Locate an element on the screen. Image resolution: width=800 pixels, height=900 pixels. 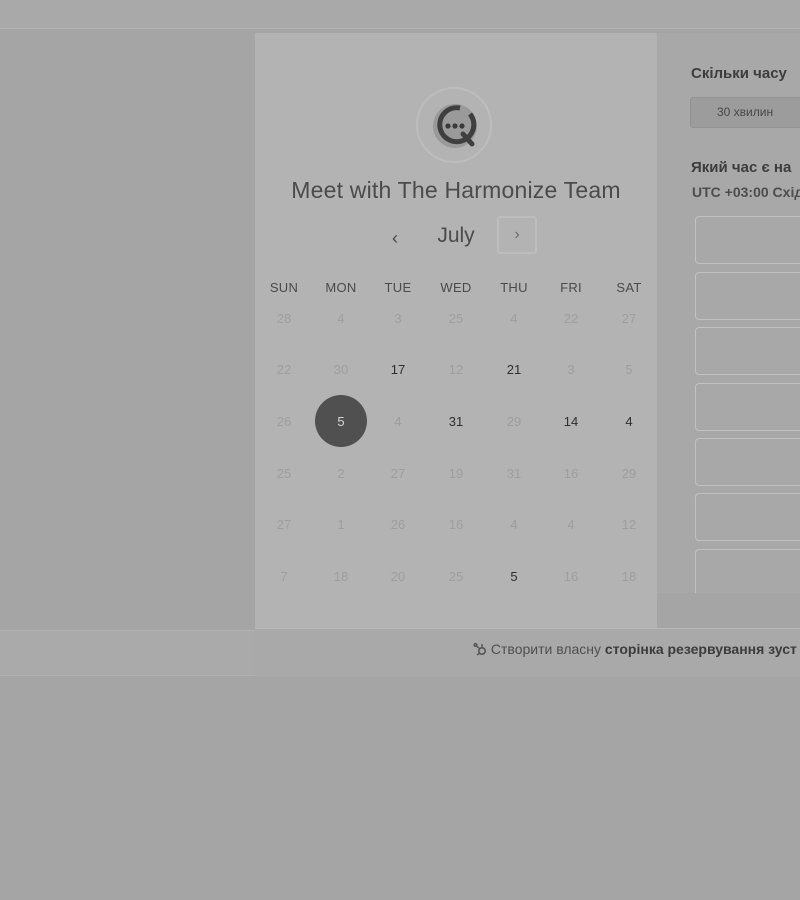
footer-link: сторінка резервування зуст is located at coordinates (701, 649).